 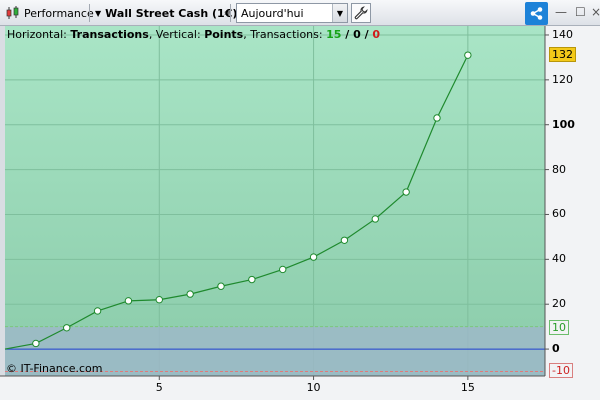 What do you see at coordinates (559, 169) in the screenshot?
I see `y-tick-label: 80` at bounding box center [559, 169].